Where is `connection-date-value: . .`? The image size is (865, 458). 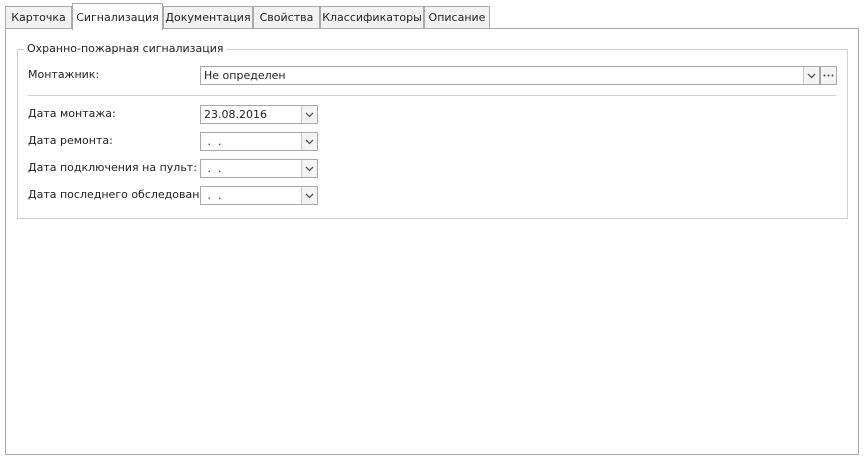 connection-date-value: . . is located at coordinates (213, 168).